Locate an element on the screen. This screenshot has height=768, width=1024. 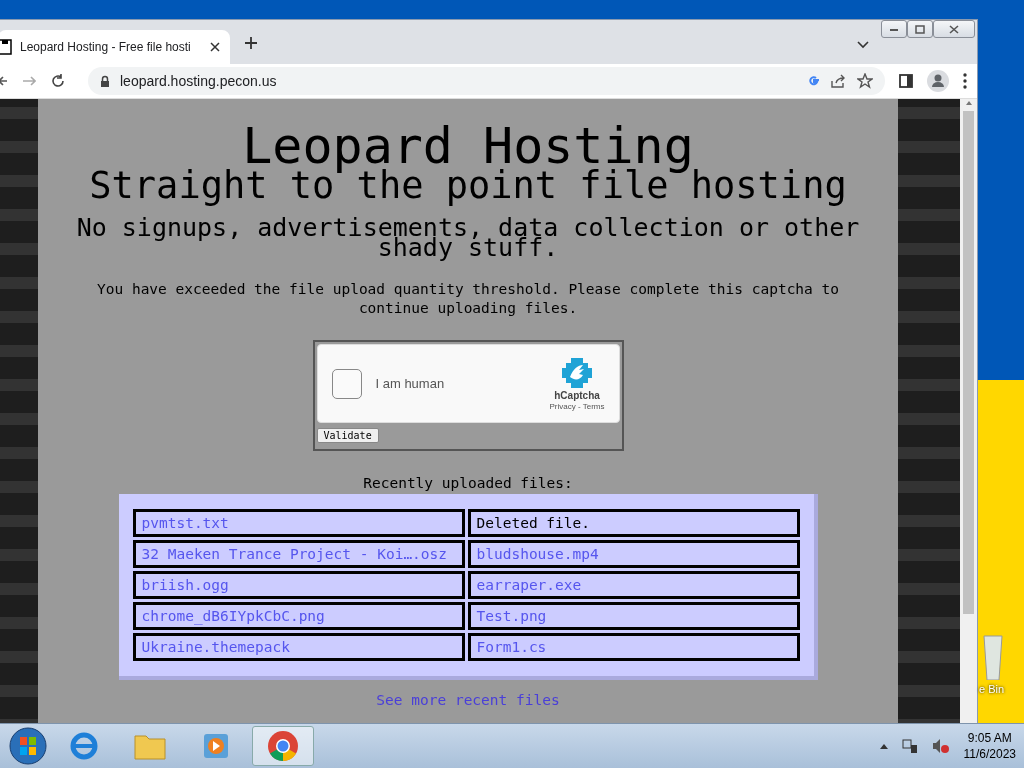
side-panel-icon is located at coordinates (906, 81).